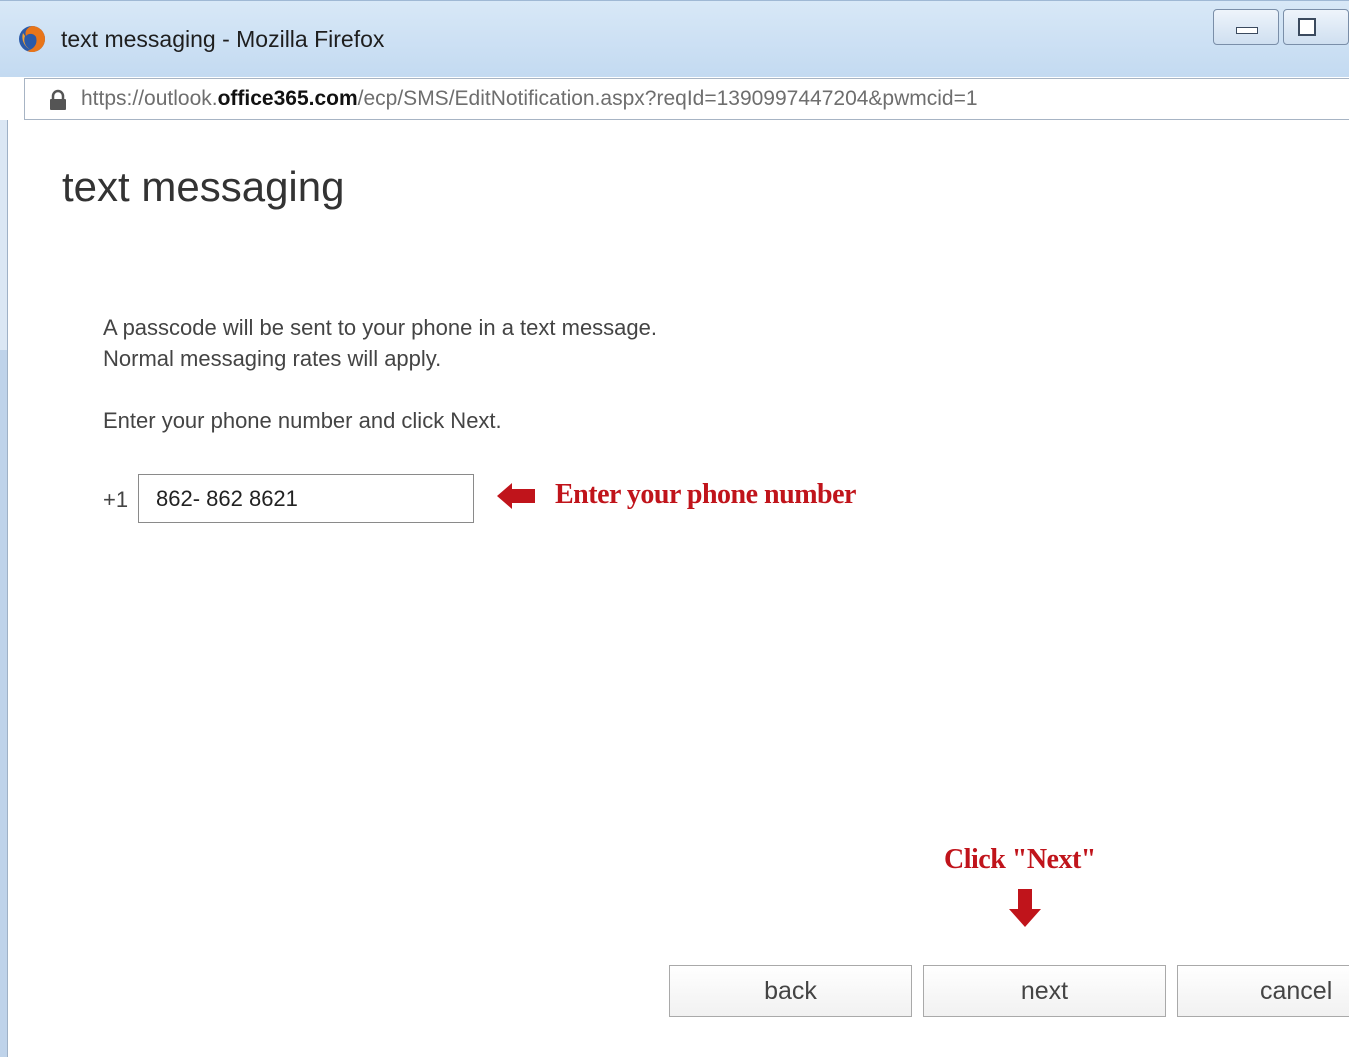 Image resolution: width=1349 pixels, height=1057 pixels. Describe the element at coordinates (3, 235) in the screenshot. I see `window-left-border-highlight` at that location.